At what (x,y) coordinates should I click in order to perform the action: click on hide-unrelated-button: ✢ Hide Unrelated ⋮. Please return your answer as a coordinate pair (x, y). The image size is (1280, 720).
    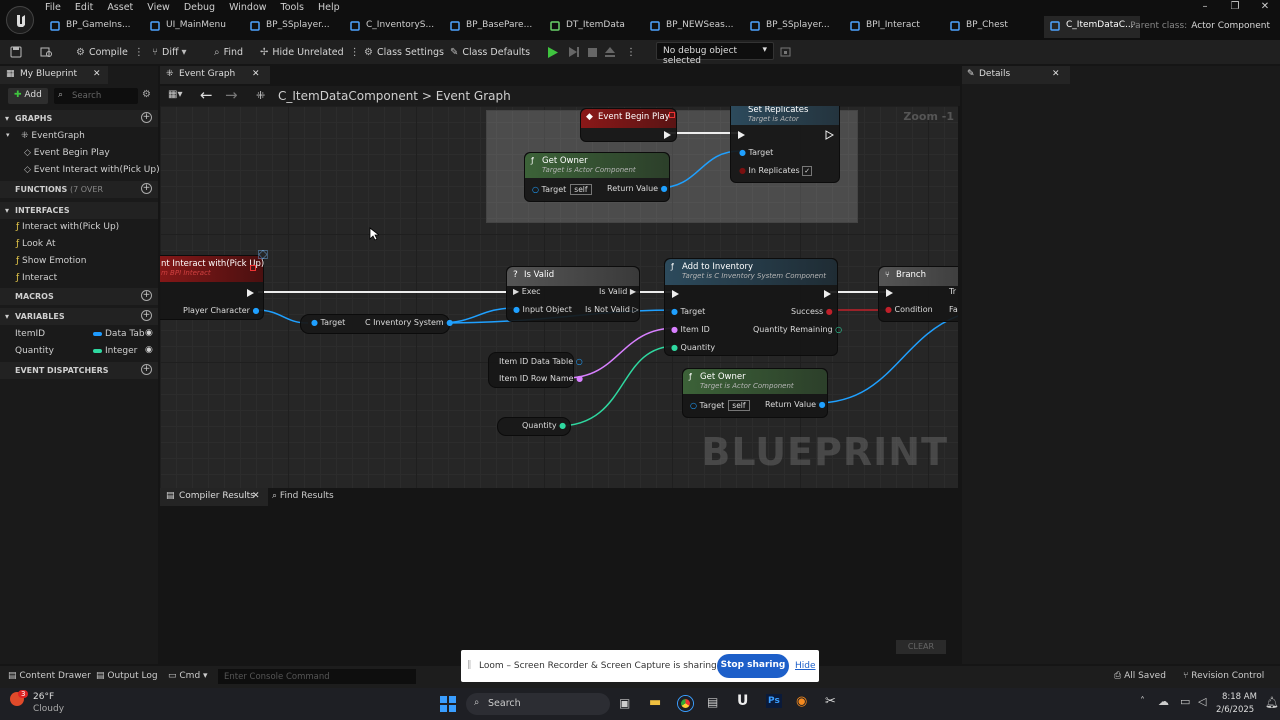
    Looking at the image, I should click on (312, 52).